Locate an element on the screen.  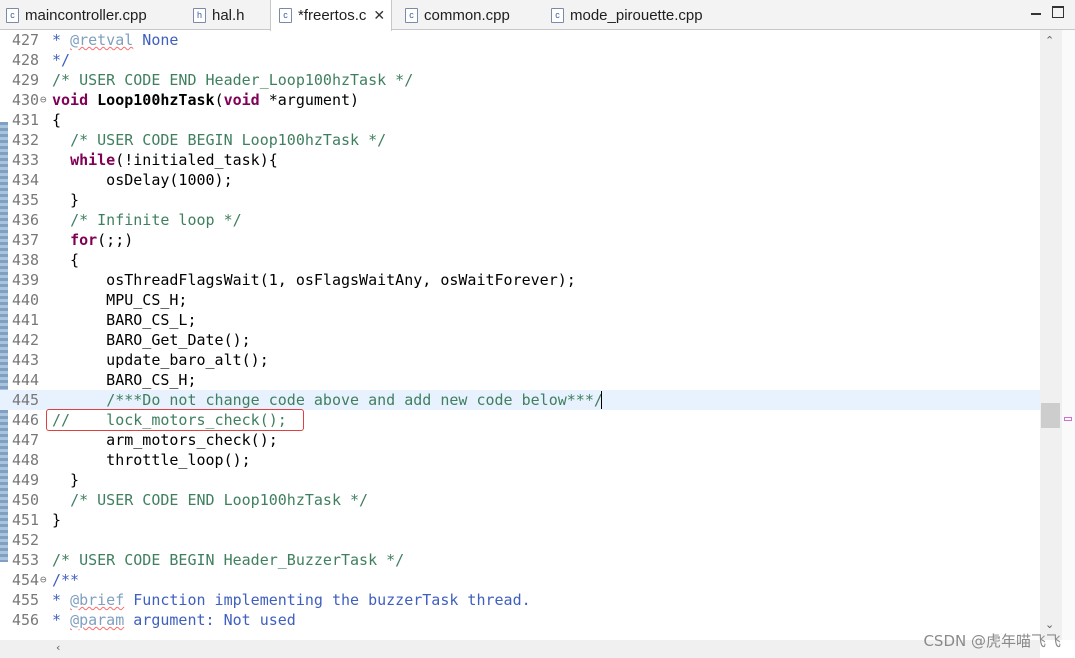
code-line: 430 ⊖ void Loop100hzTask(void *argument) is located at coordinates (520, 100).